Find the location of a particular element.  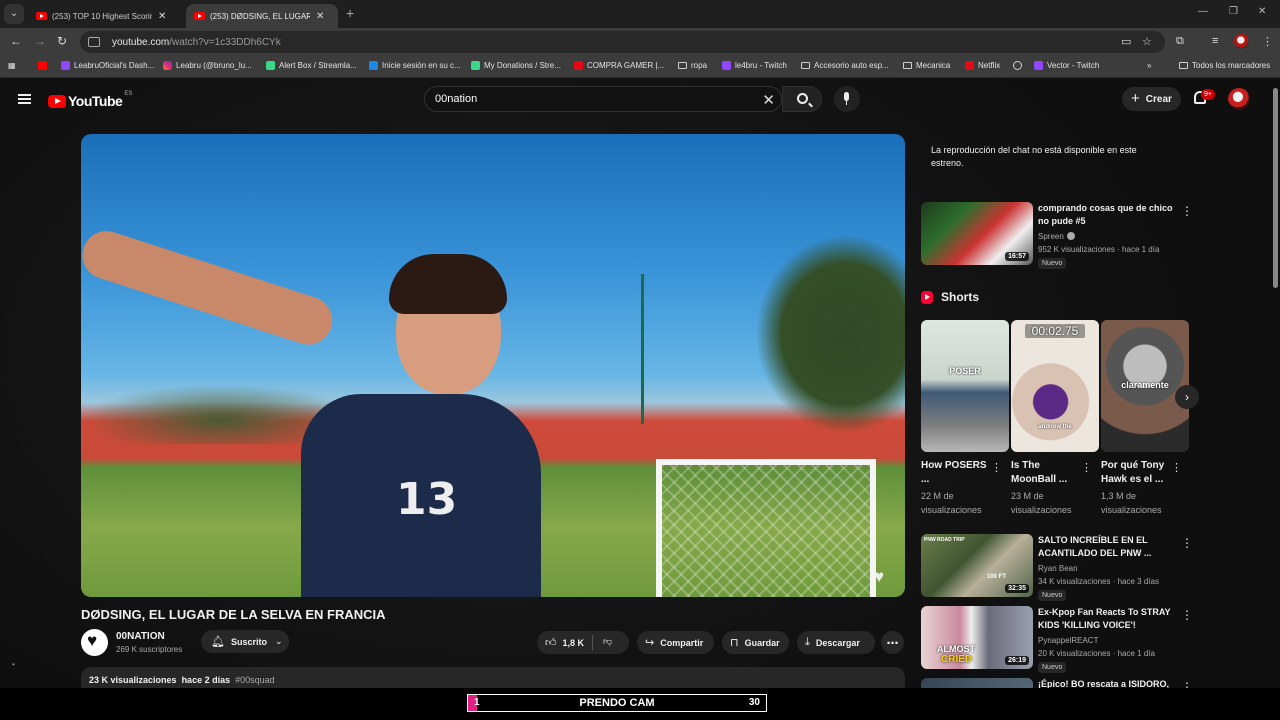

channel-name: 00NATION is located at coordinates (140, 636).